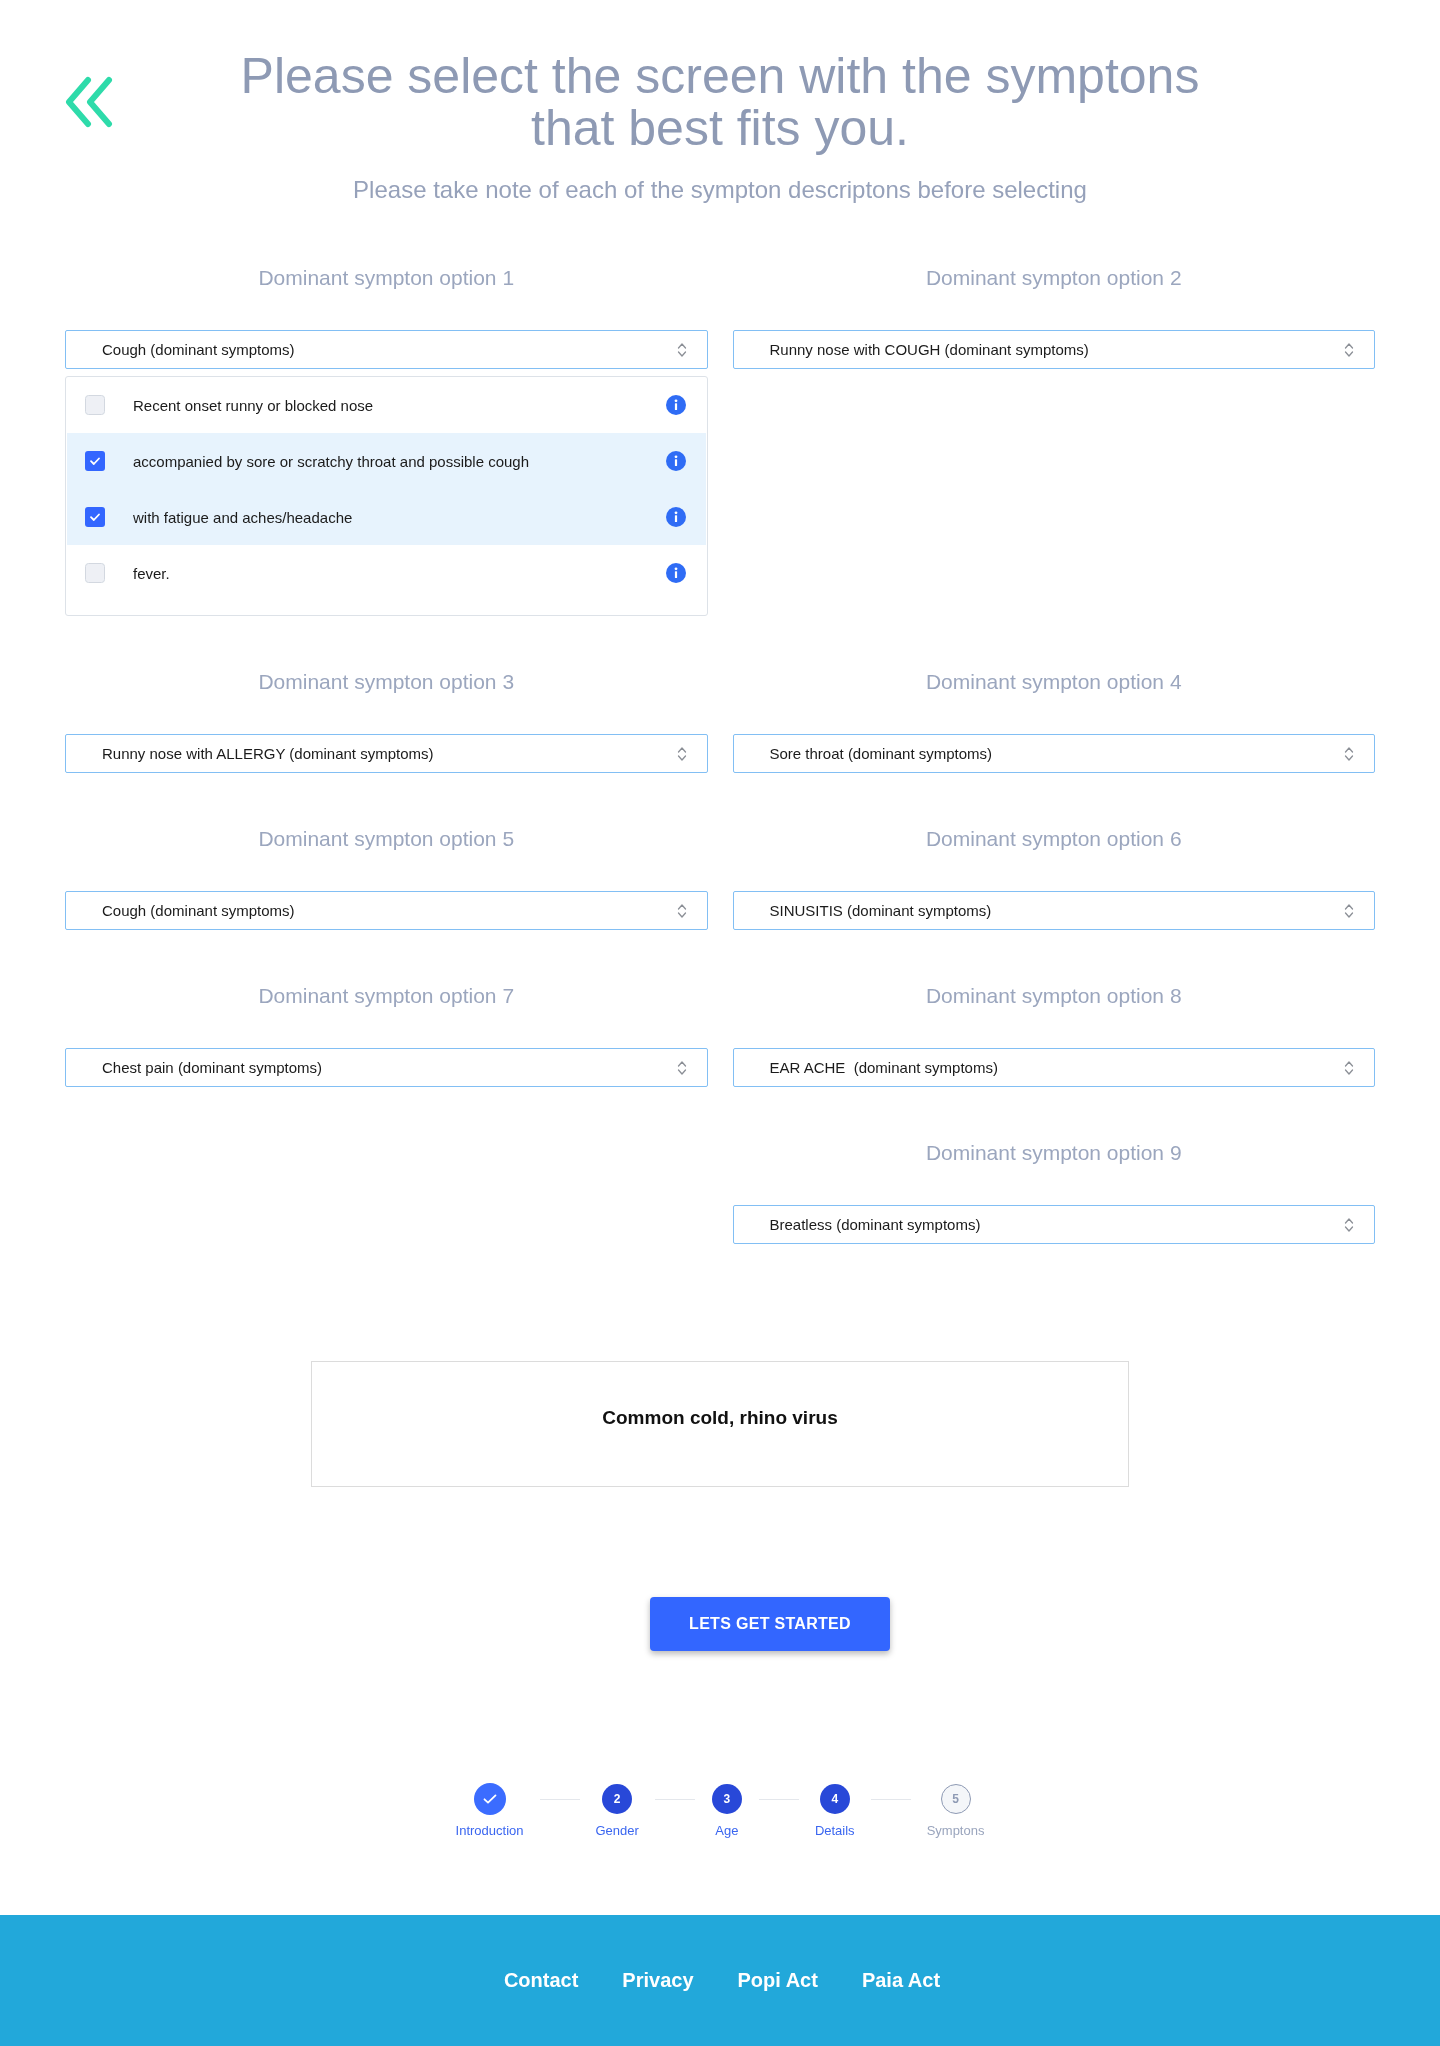  Describe the element at coordinates (152, 573) in the screenshot. I see `option-text: fever.` at that location.